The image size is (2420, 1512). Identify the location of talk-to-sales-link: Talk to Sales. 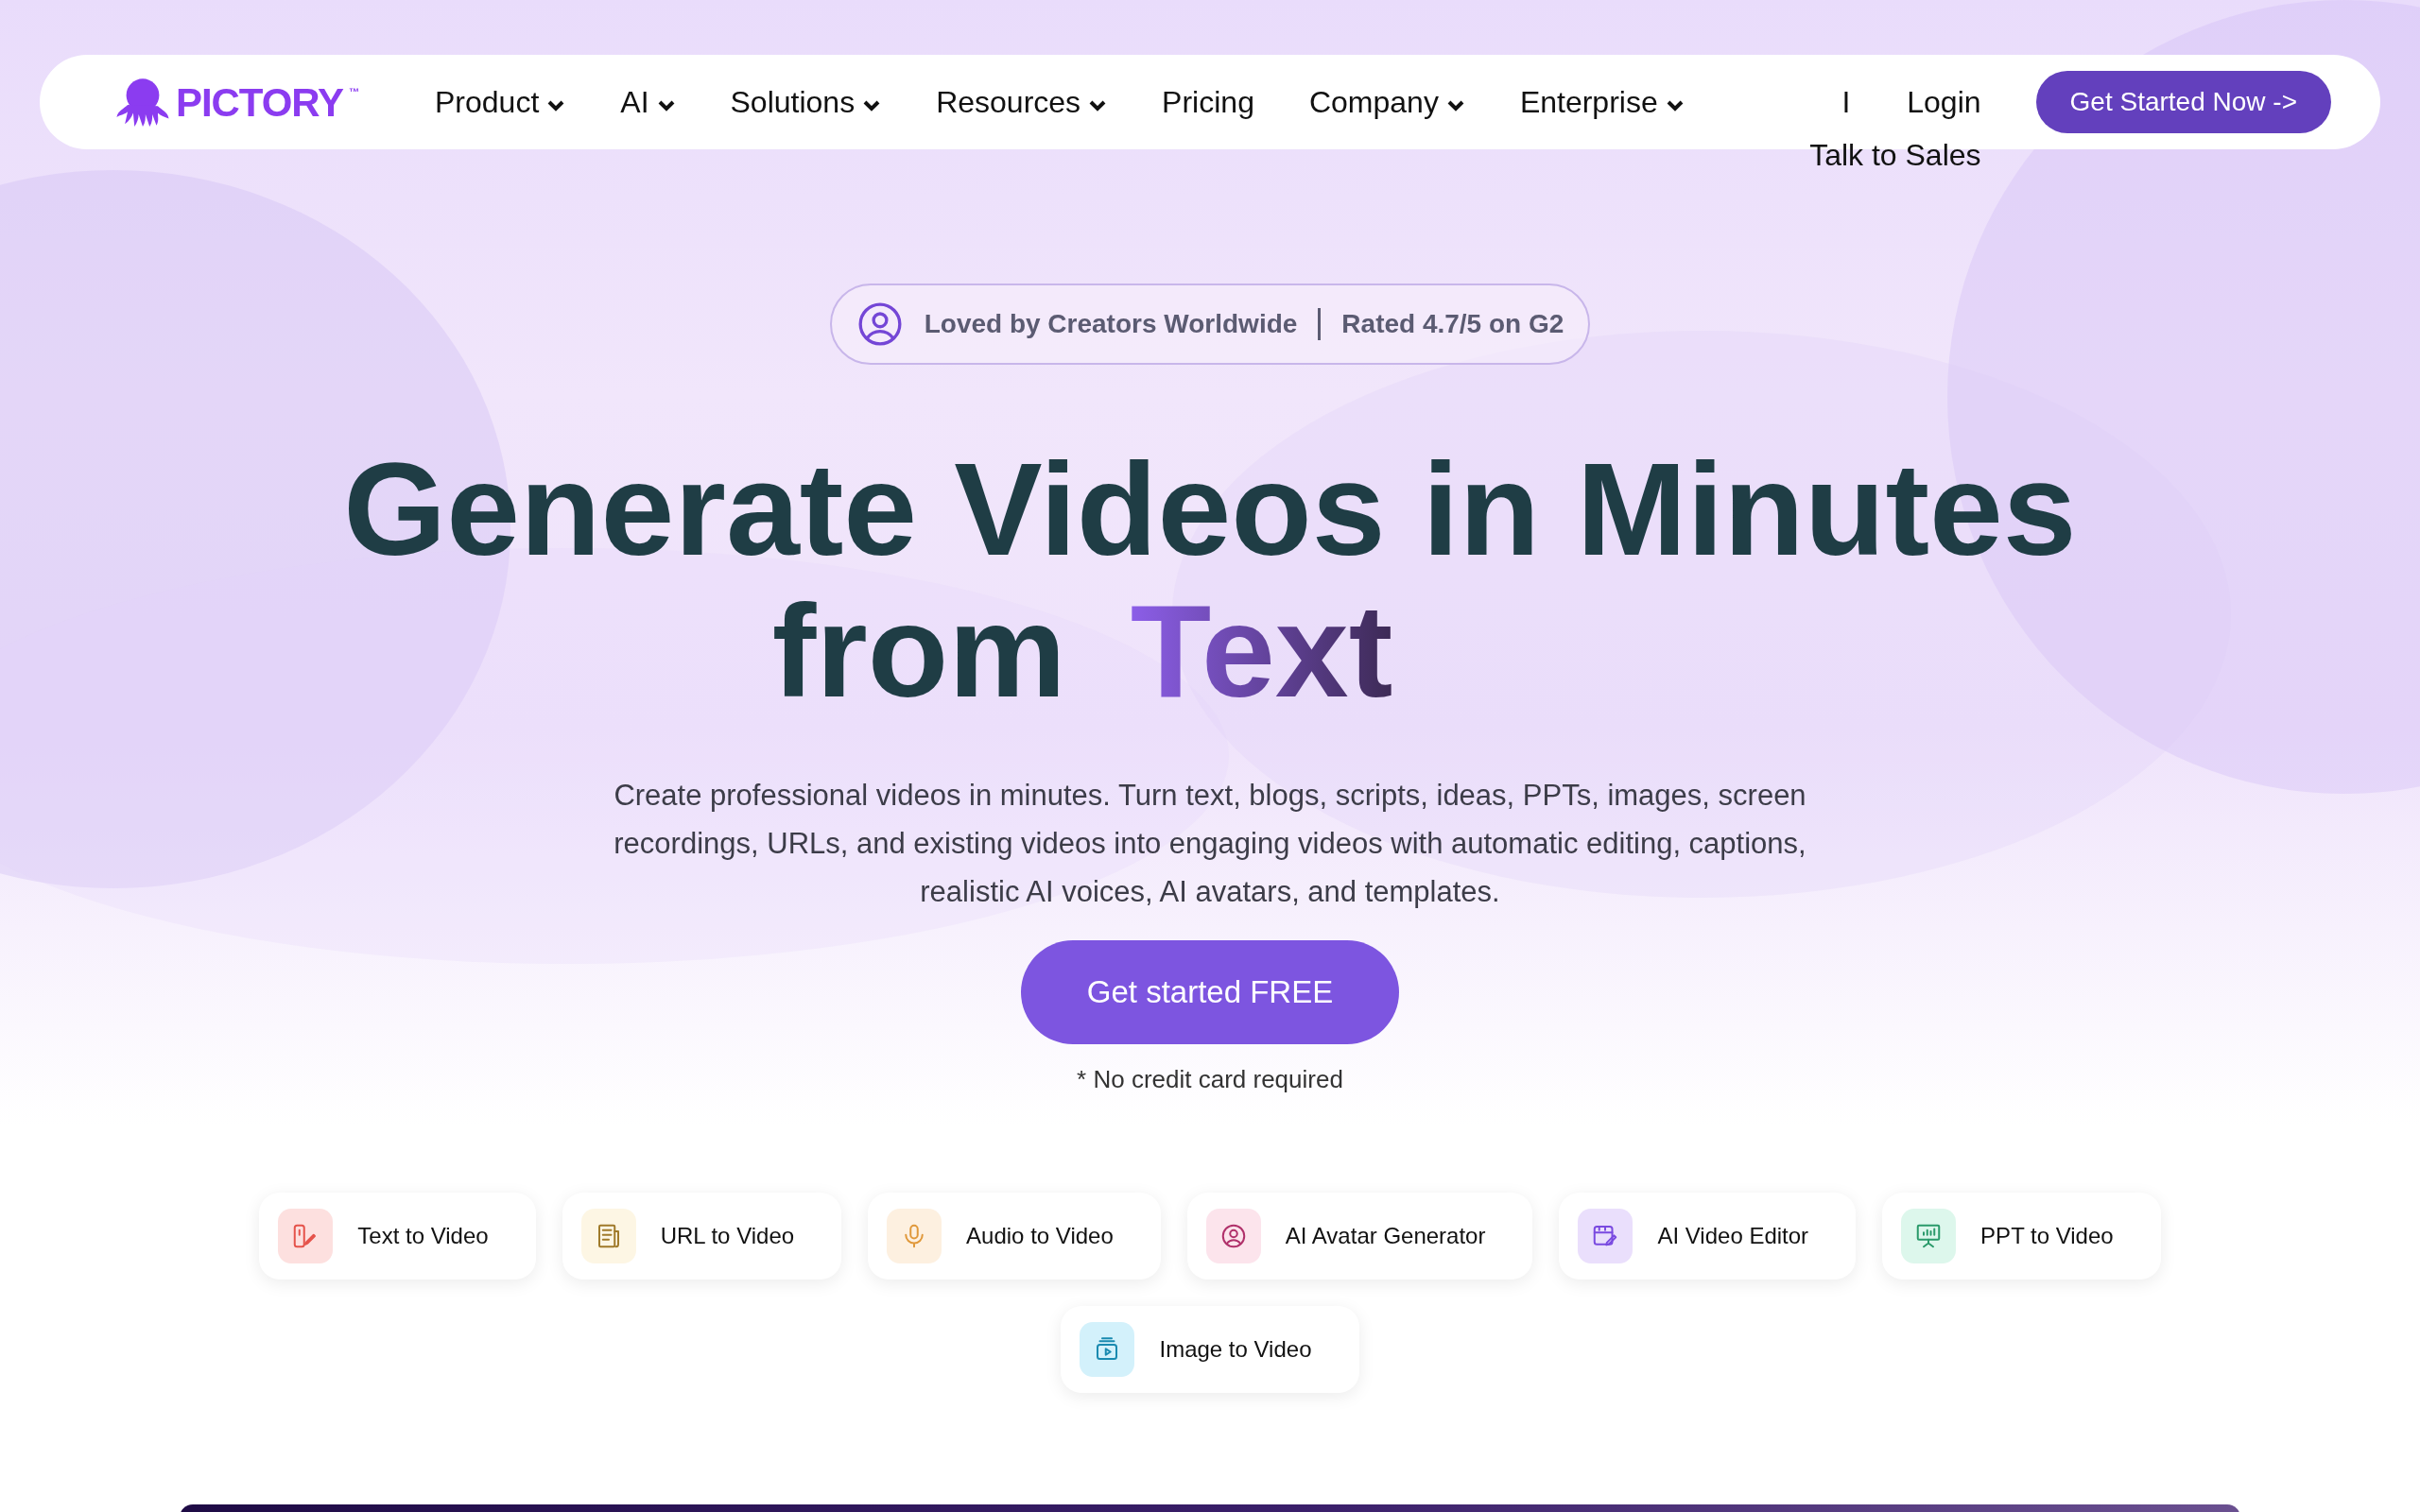
(1895, 155).